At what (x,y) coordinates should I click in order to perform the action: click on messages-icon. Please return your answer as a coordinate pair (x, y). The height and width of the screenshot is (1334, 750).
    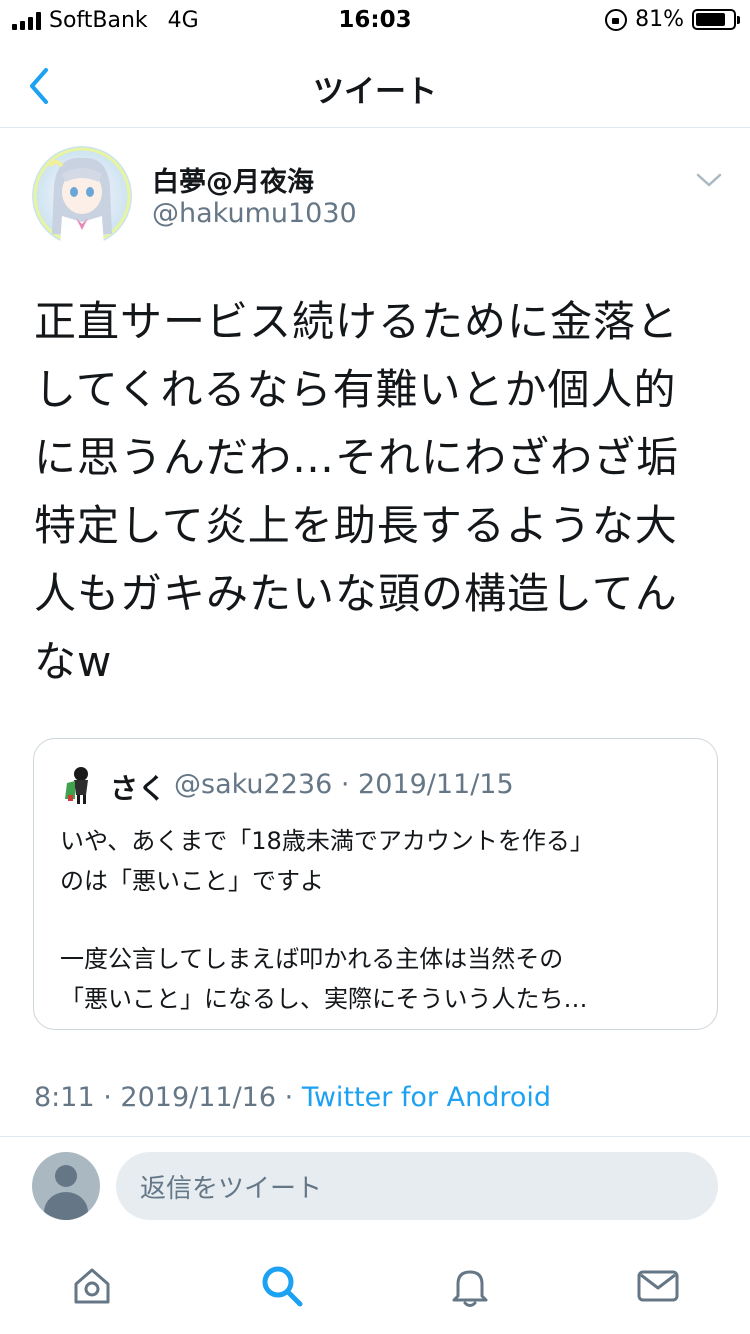
    Looking at the image, I should click on (658, 1286).